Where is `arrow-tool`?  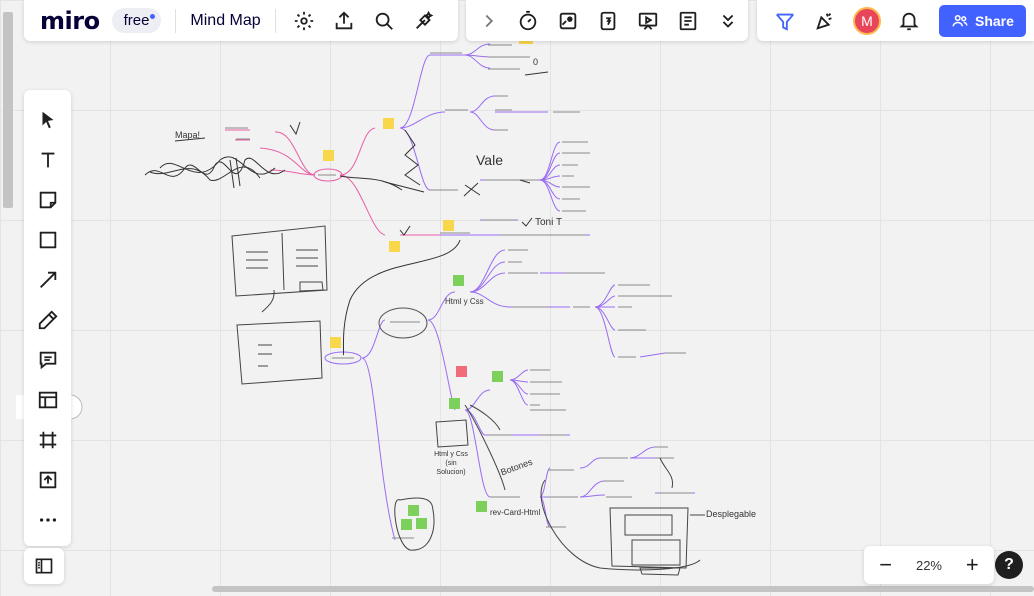
arrow-tool is located at coordinates (48, 280).